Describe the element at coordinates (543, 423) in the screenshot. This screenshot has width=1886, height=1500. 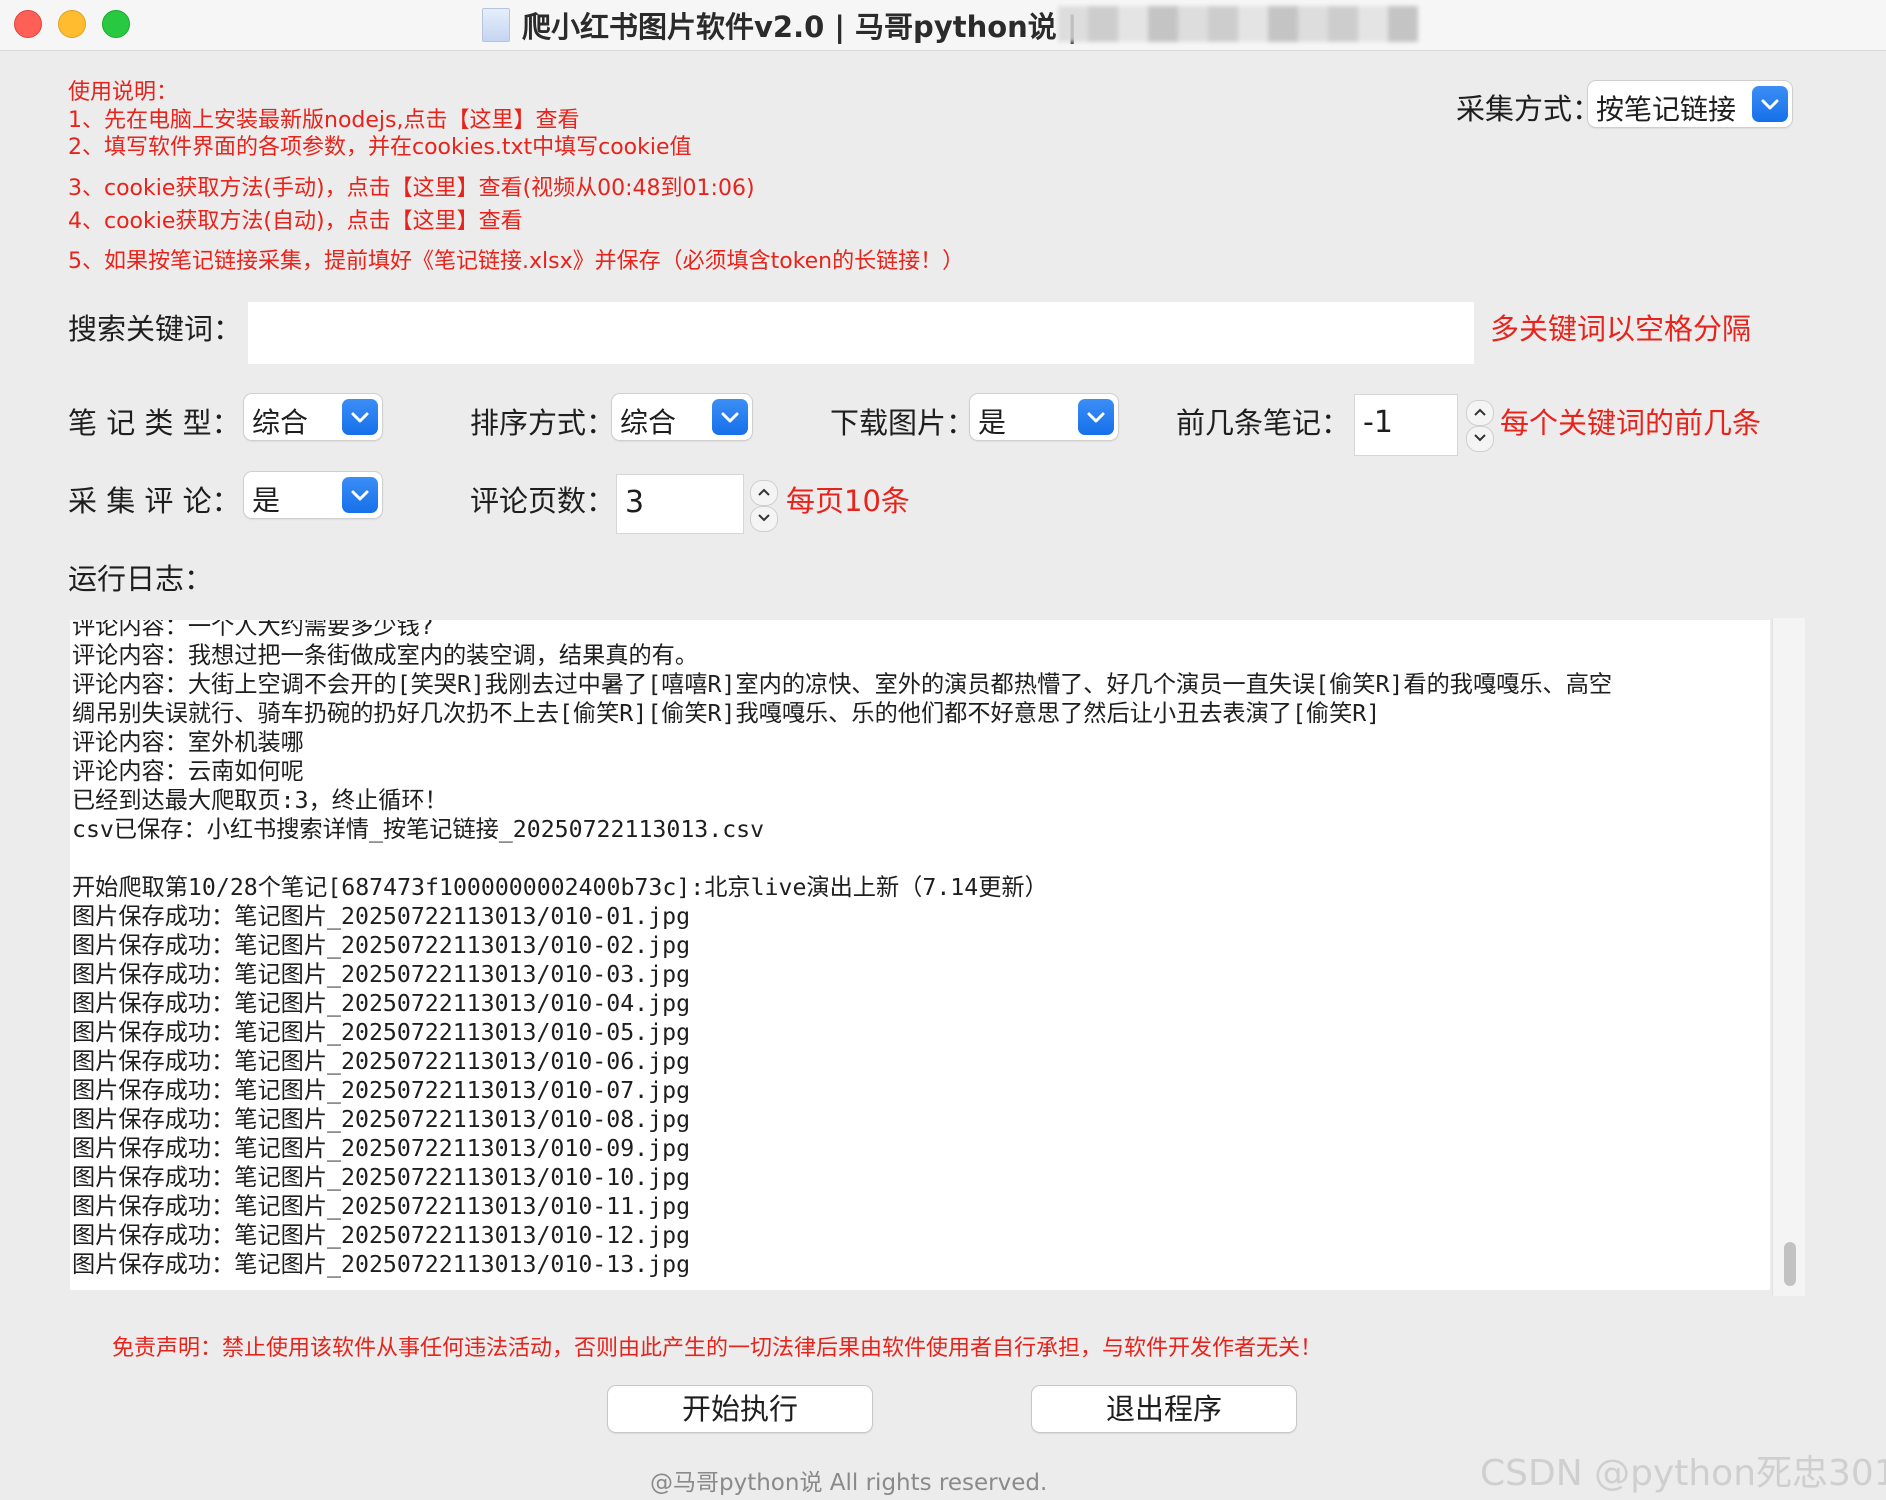
I see `sort-order-label: 排序方式：` at that location.